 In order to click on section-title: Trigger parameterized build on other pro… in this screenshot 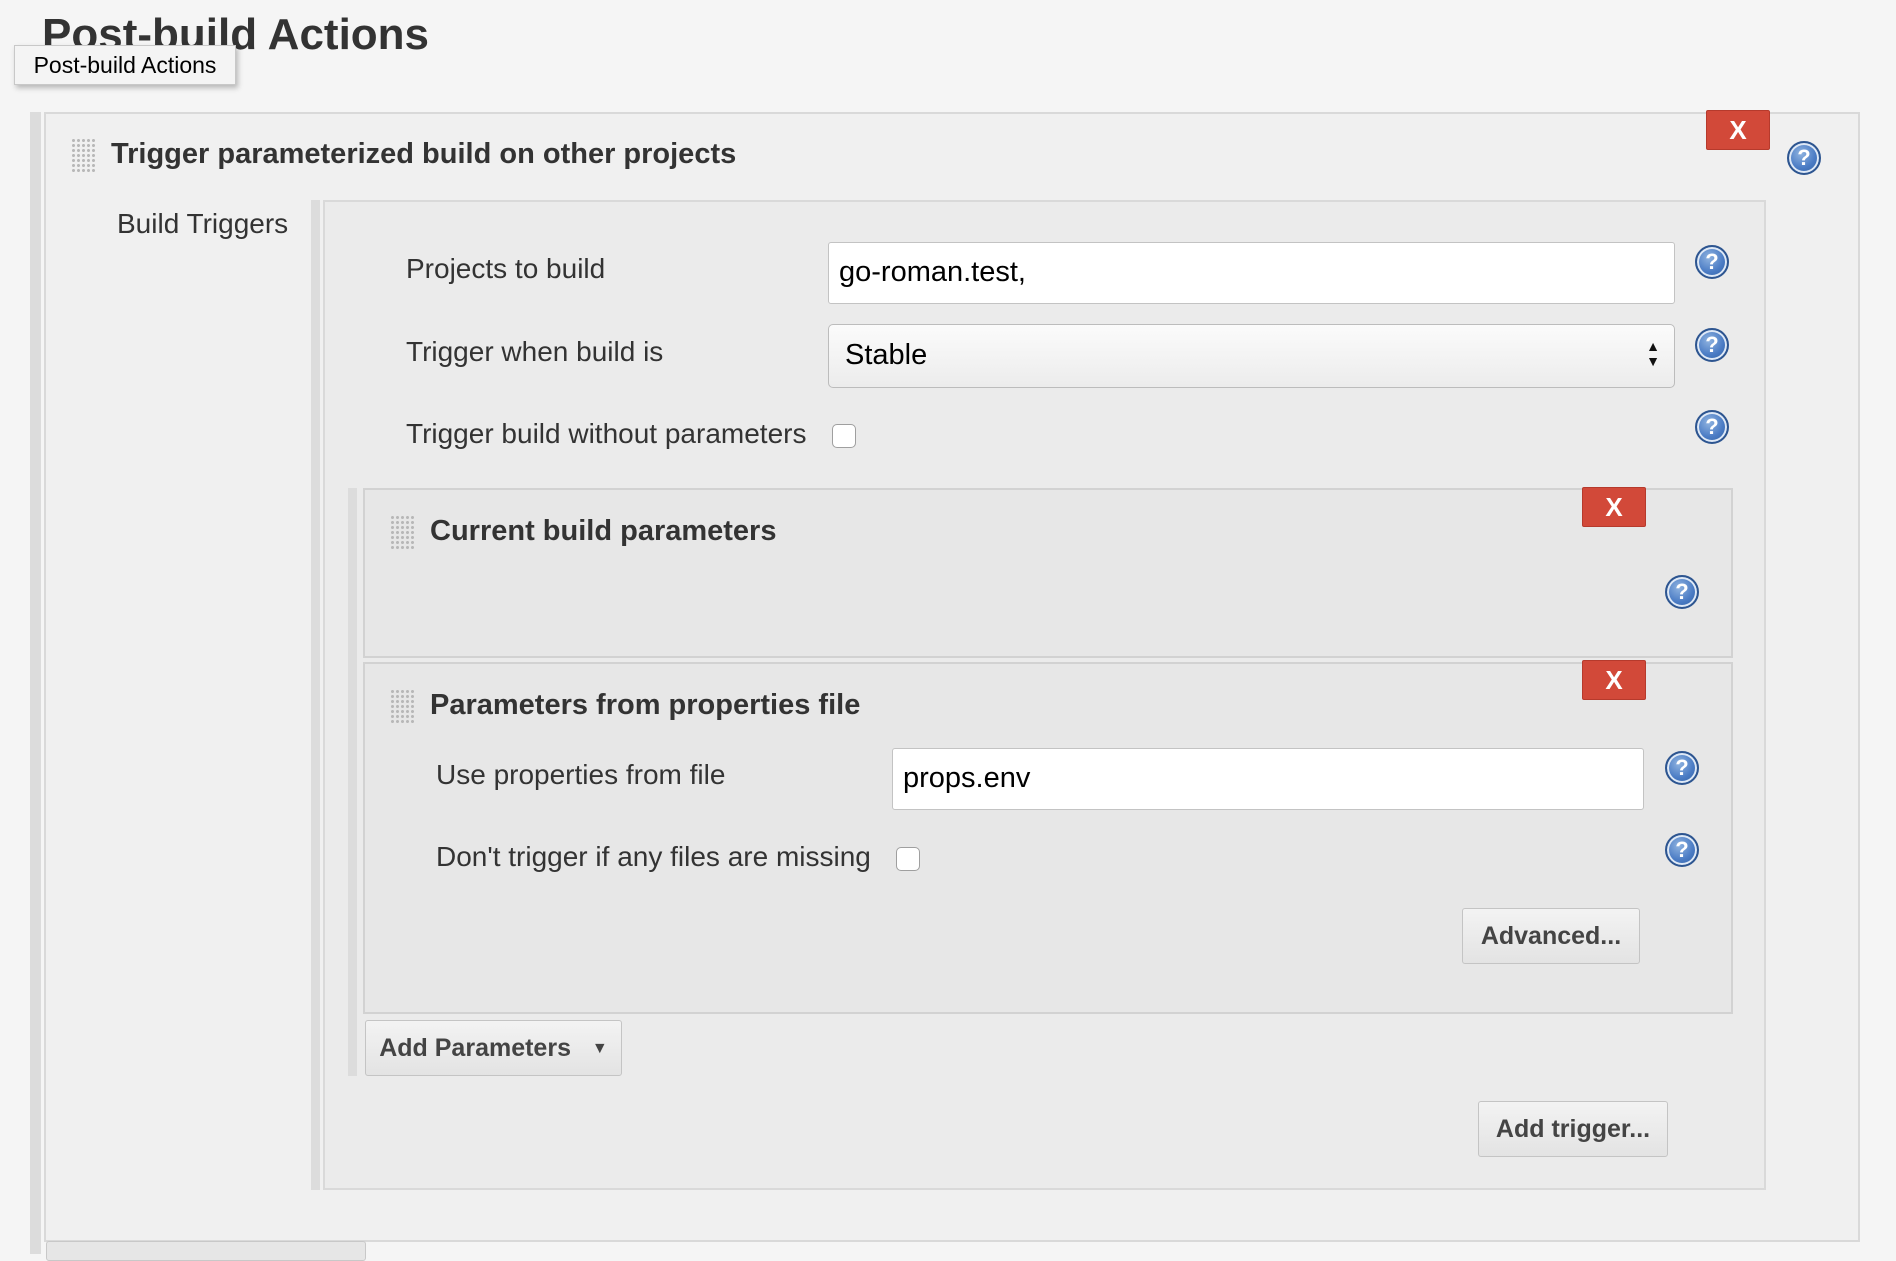, I will do `click(424, 154)`.